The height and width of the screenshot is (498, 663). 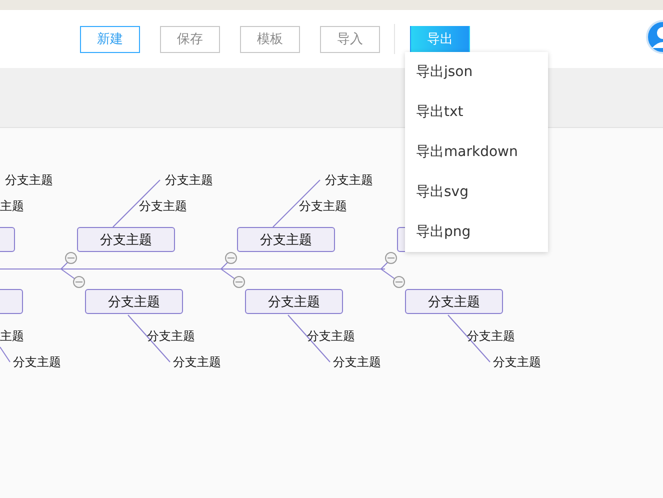 I want to click on menu-item: 导出markdown, so click(x=476, y=152).